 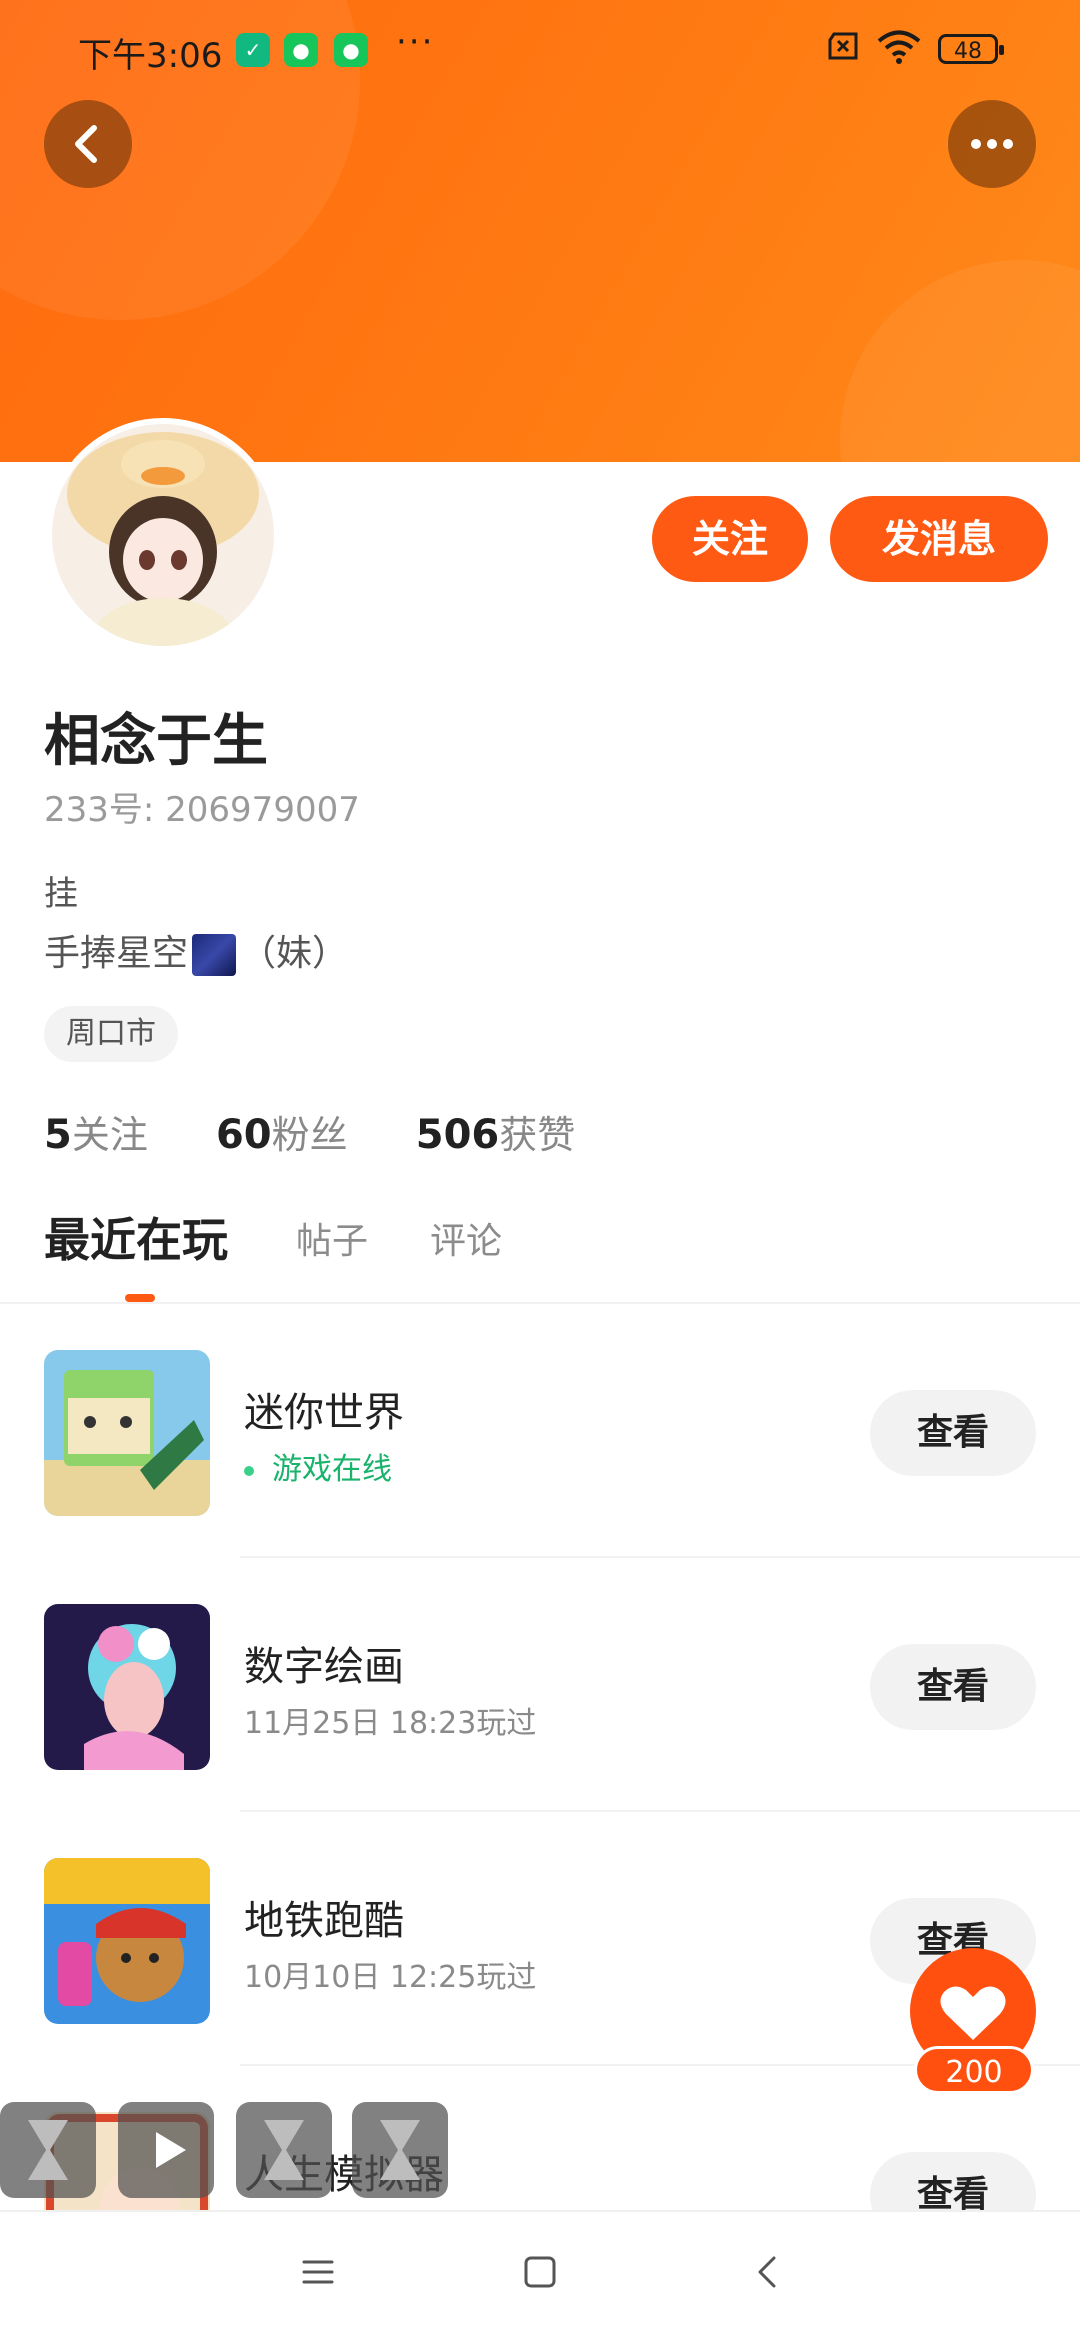 I want to click on stat-label: 获赞, so click(x=537, y=1135).